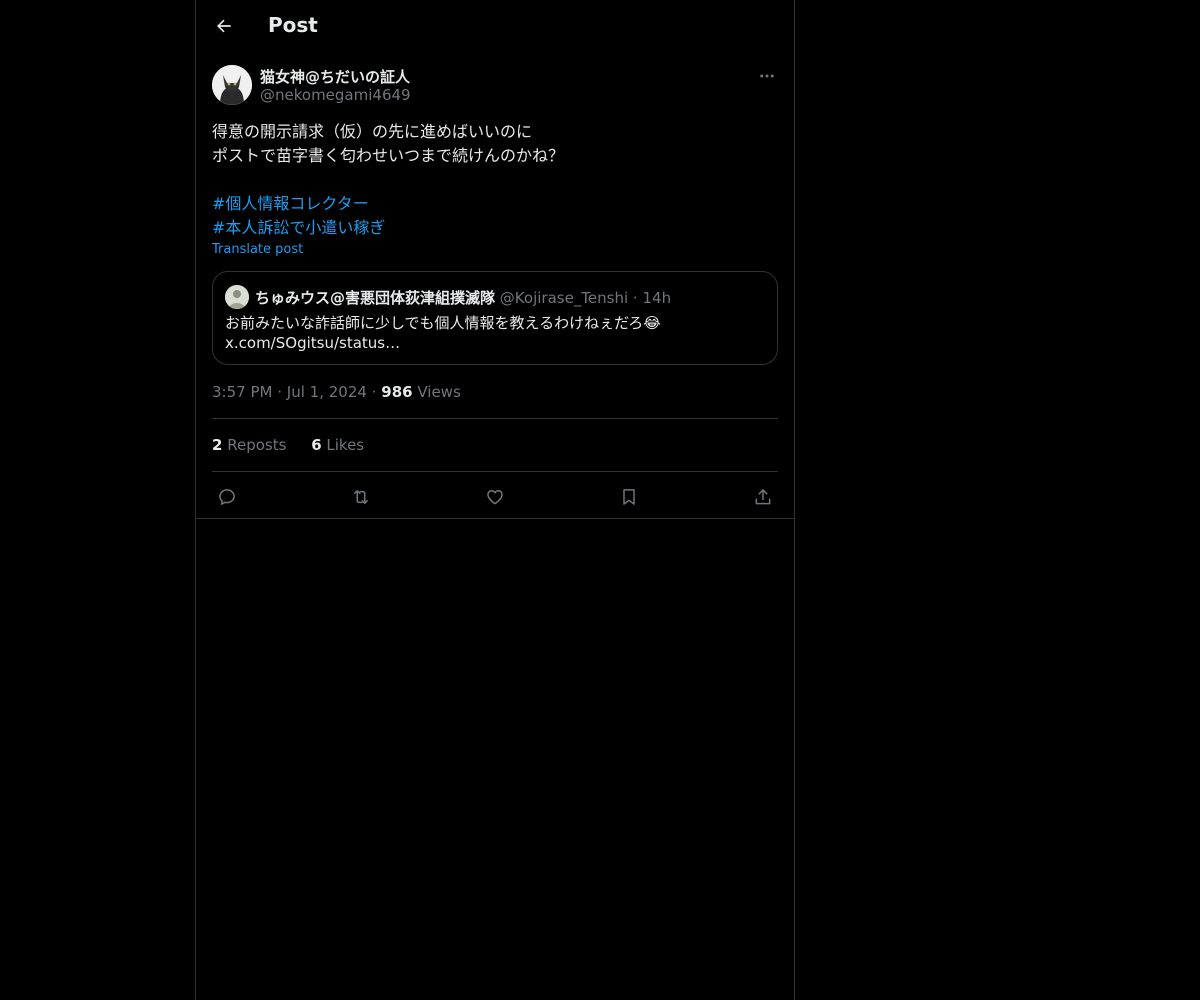 This screenshot has width=1200, height=1000. I want to click on engagement-stats: 2 Reposts 6 Likes, so click(298, 445).